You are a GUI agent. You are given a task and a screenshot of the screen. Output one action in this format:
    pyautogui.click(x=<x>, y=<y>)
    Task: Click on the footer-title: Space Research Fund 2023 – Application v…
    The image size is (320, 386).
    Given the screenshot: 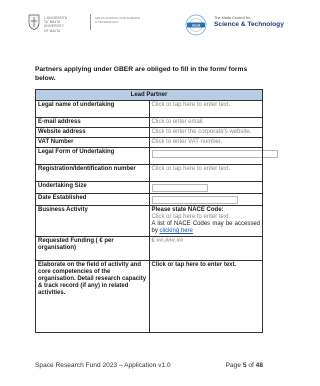 What is the action you would take?
    pyautogui.click(x=103, y=365)
    